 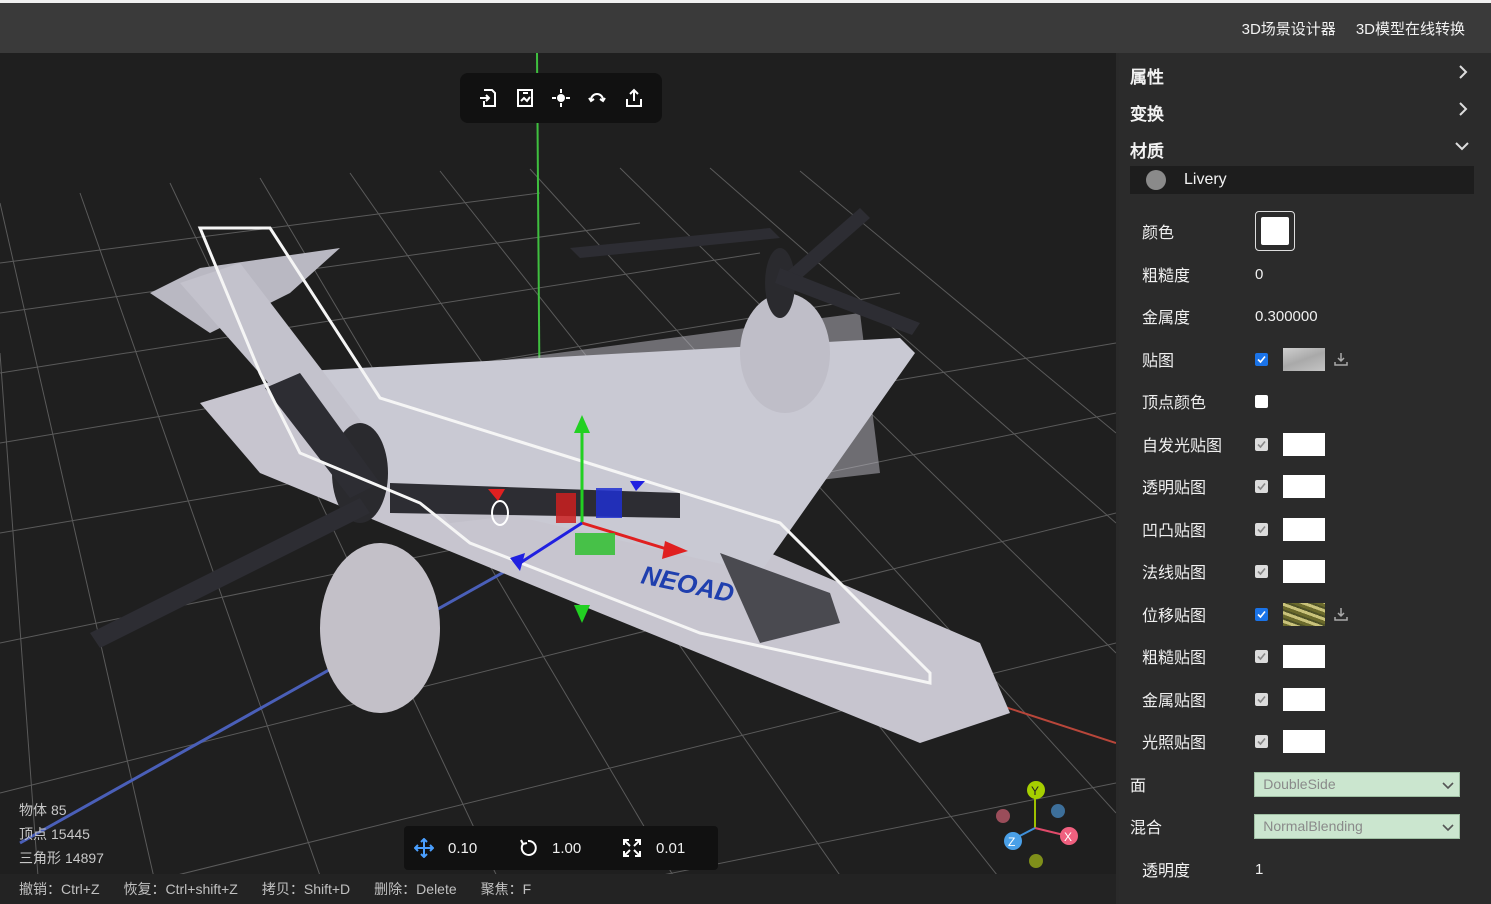 I want to click on x-axis-label: X, so click(x=1068, y=837).